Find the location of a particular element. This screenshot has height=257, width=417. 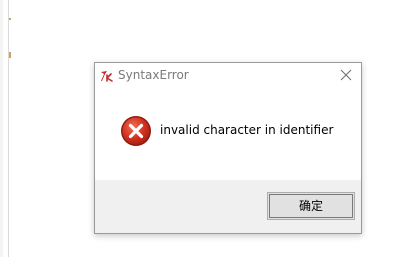

tk-feather-icon is located at coordinates (107, 75).